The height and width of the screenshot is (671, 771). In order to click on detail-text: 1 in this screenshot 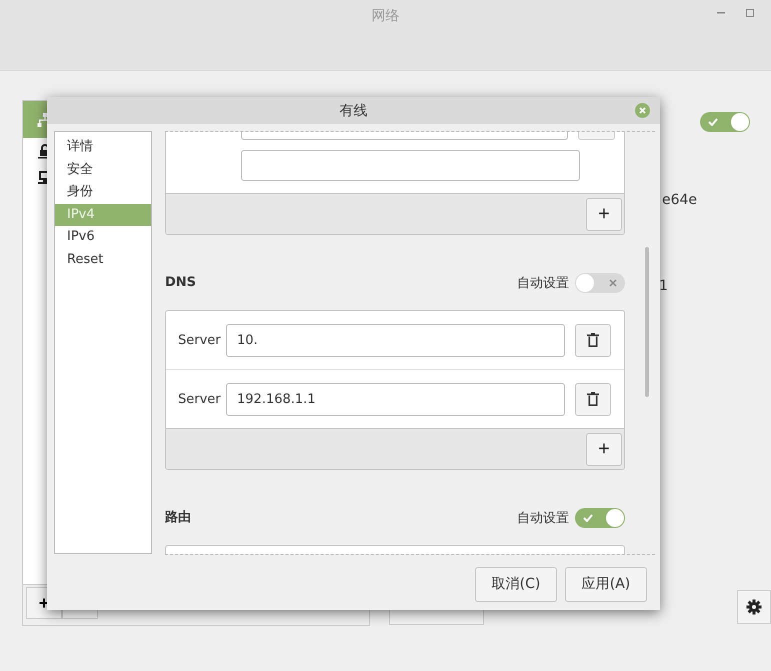, I will do `click(663, 286)`.